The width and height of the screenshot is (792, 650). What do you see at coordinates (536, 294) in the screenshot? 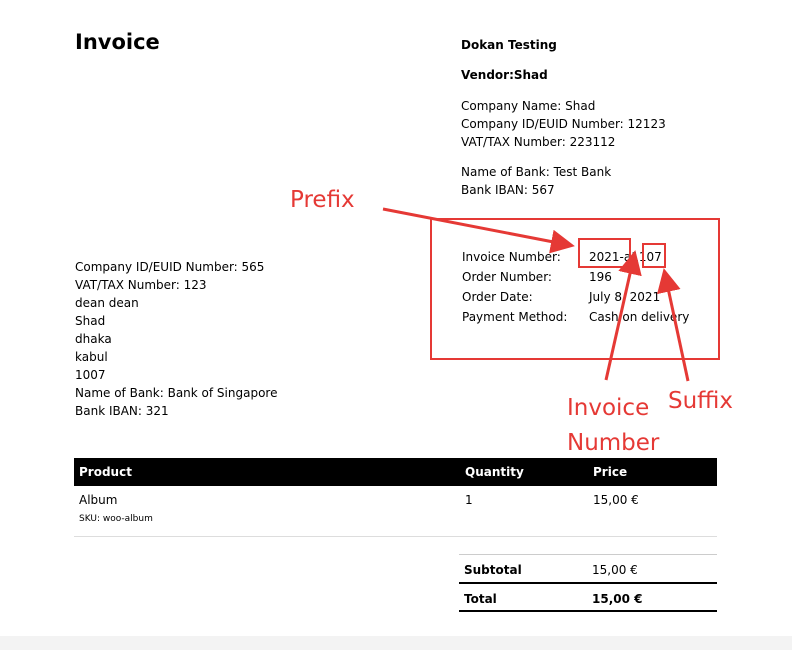
I see `annotation-arrows` at bounding box center [536, 294].